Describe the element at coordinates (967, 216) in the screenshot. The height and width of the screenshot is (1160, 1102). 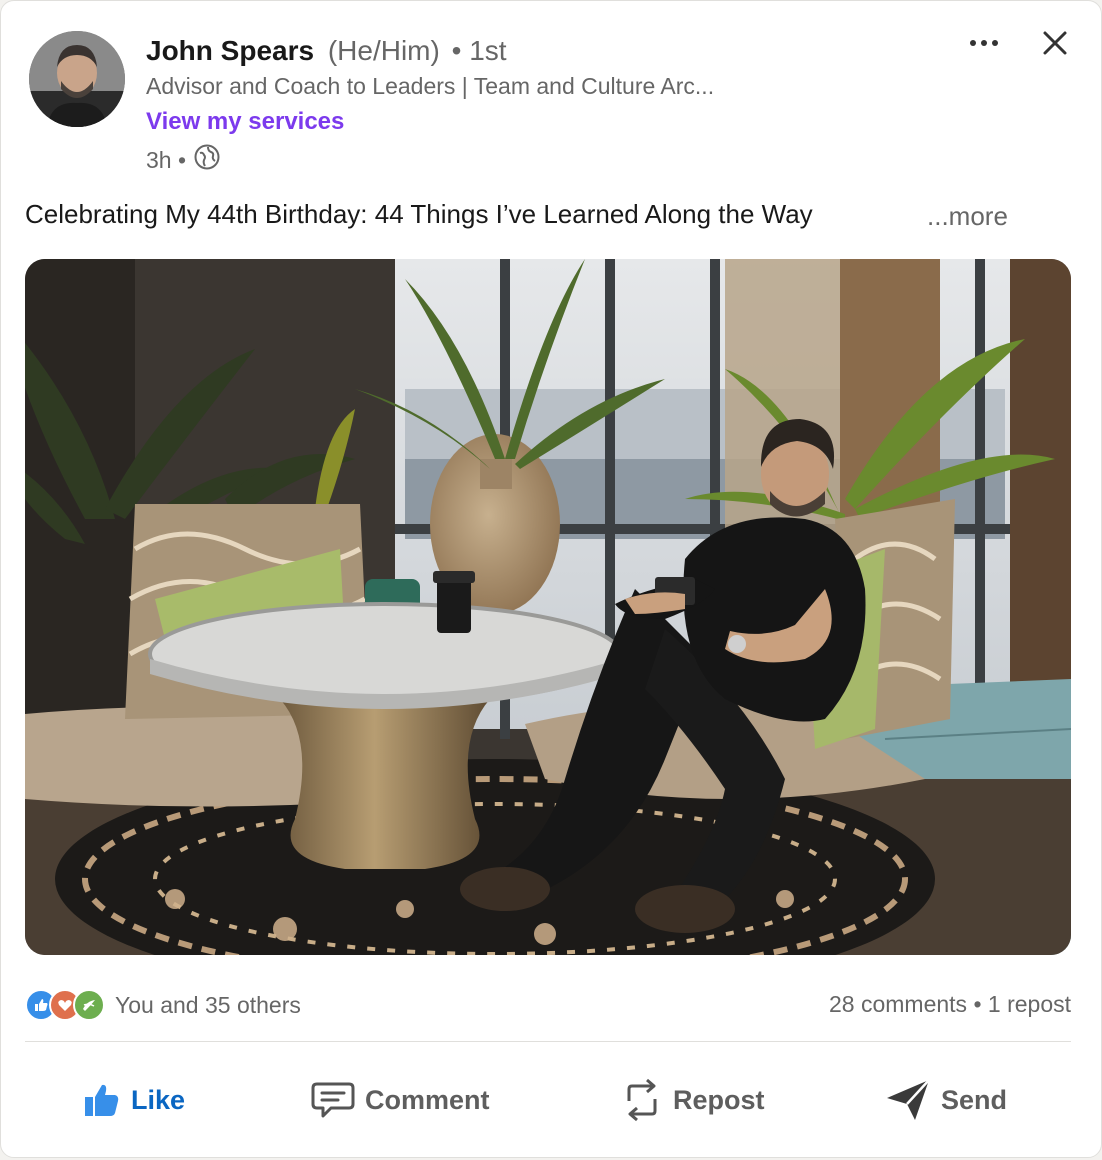
I see `see-more-button: ...more` at that location.